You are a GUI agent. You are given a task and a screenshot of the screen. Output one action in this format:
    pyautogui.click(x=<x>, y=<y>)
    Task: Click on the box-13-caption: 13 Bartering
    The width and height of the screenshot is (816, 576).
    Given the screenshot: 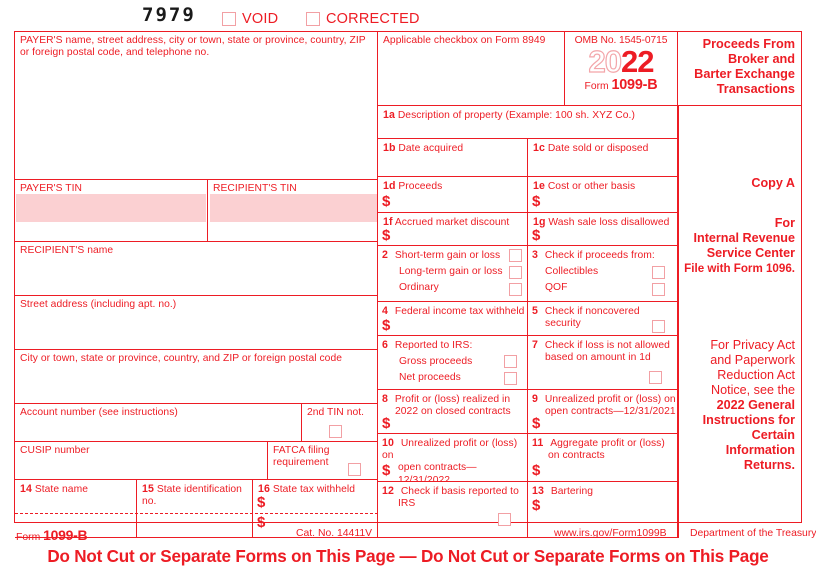 What is the action you would take?
    pyautogui.click(x=602, y=490)
    